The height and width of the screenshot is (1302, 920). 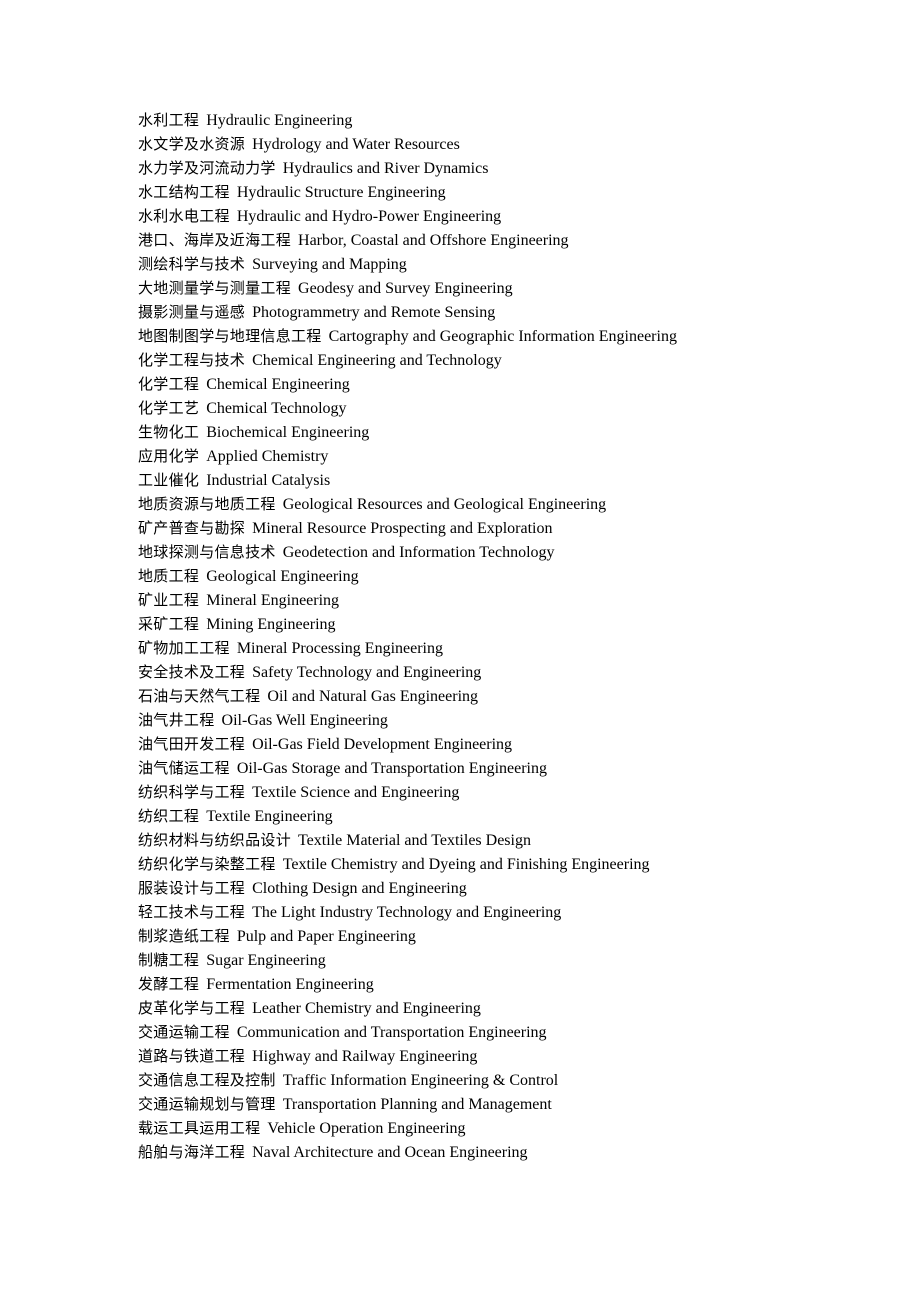 I want to click on discipline-name-english: Leather Chemistry and Engineering, so click(x=366, y=1008).